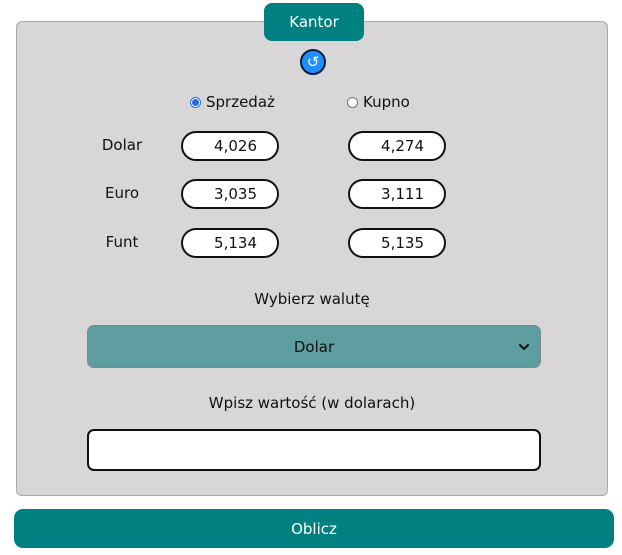  Describe the element at coordinates (195, 102) in the screenshot. I see `radio-sell-indicator` at that location.